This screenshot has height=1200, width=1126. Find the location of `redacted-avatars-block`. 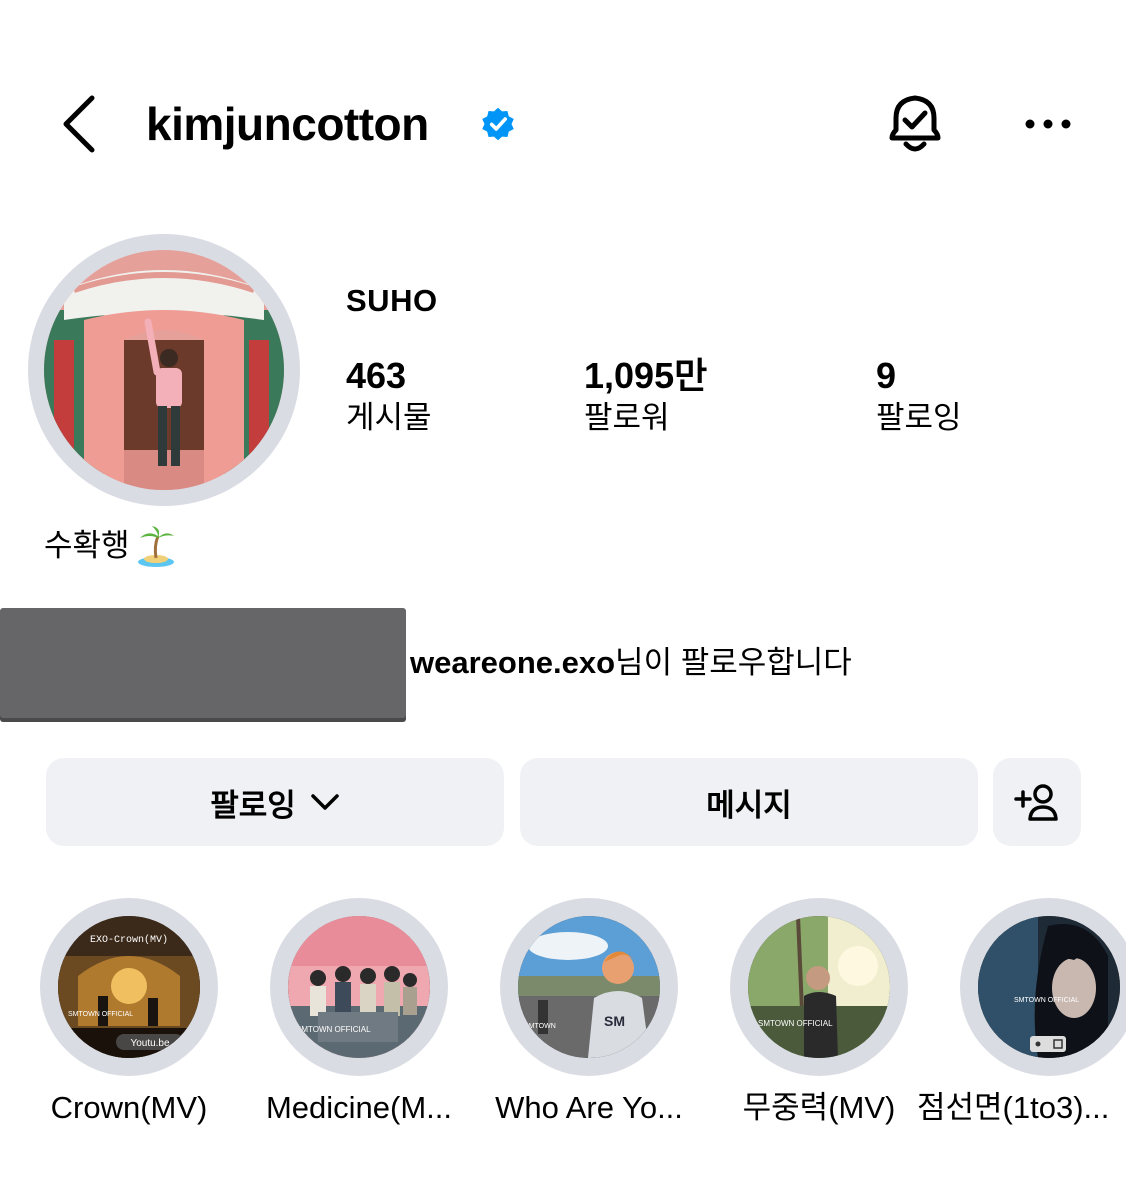

redacted-avatars-block is located at coordinates (203, 663).